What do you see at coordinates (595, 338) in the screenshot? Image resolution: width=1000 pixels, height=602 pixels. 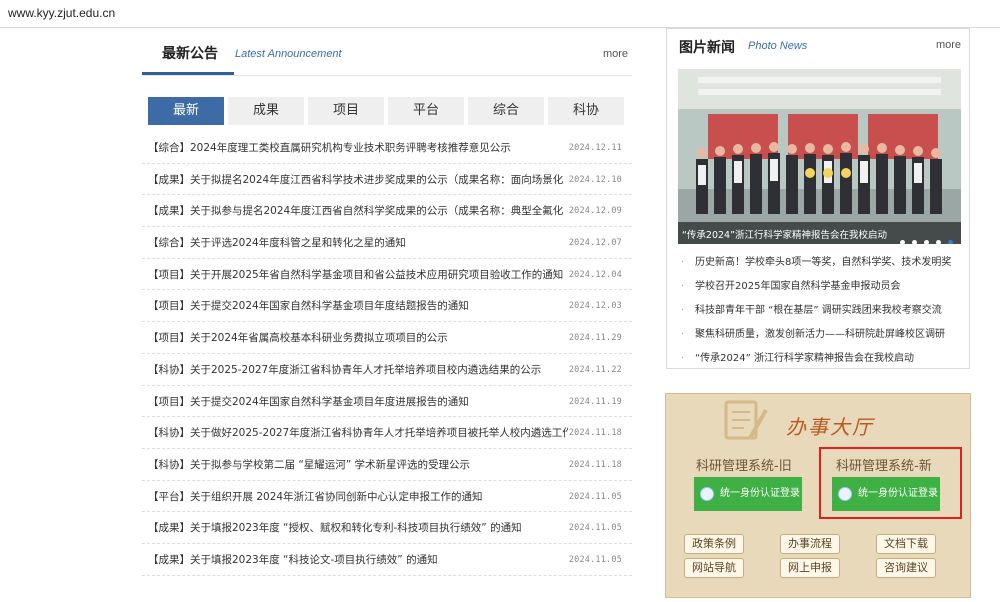 I see `item-date: 2024.11.29` at bounding box center [595, 338].